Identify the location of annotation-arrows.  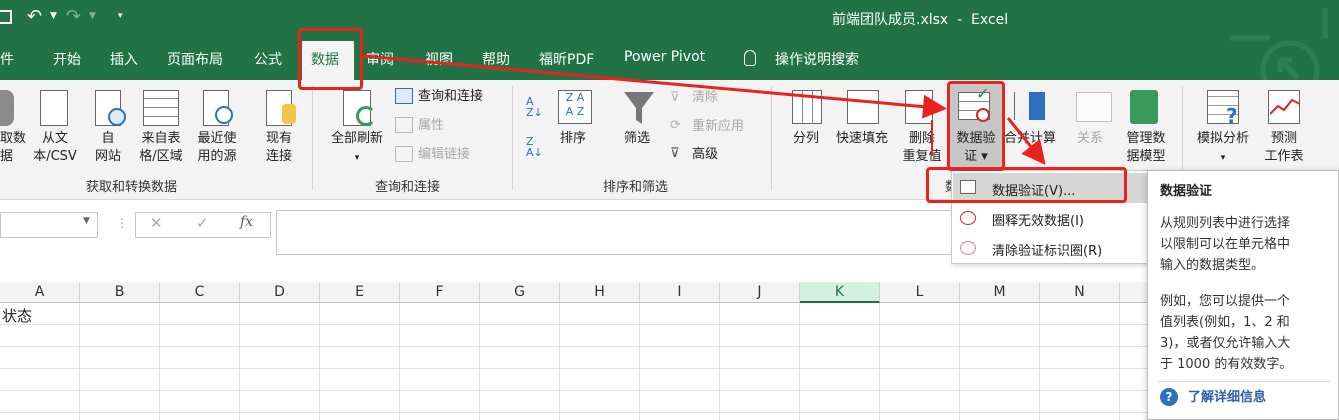
(704, 110).